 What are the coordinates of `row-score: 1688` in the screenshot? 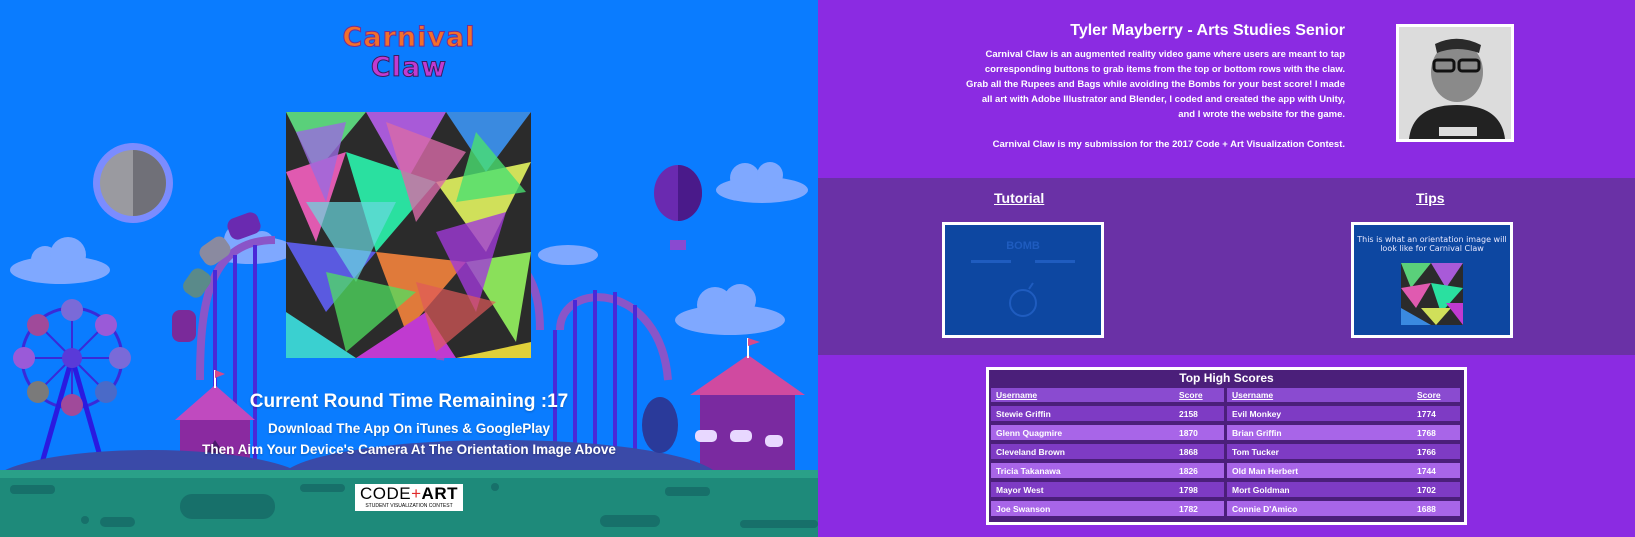 It's located at (1426, 509).